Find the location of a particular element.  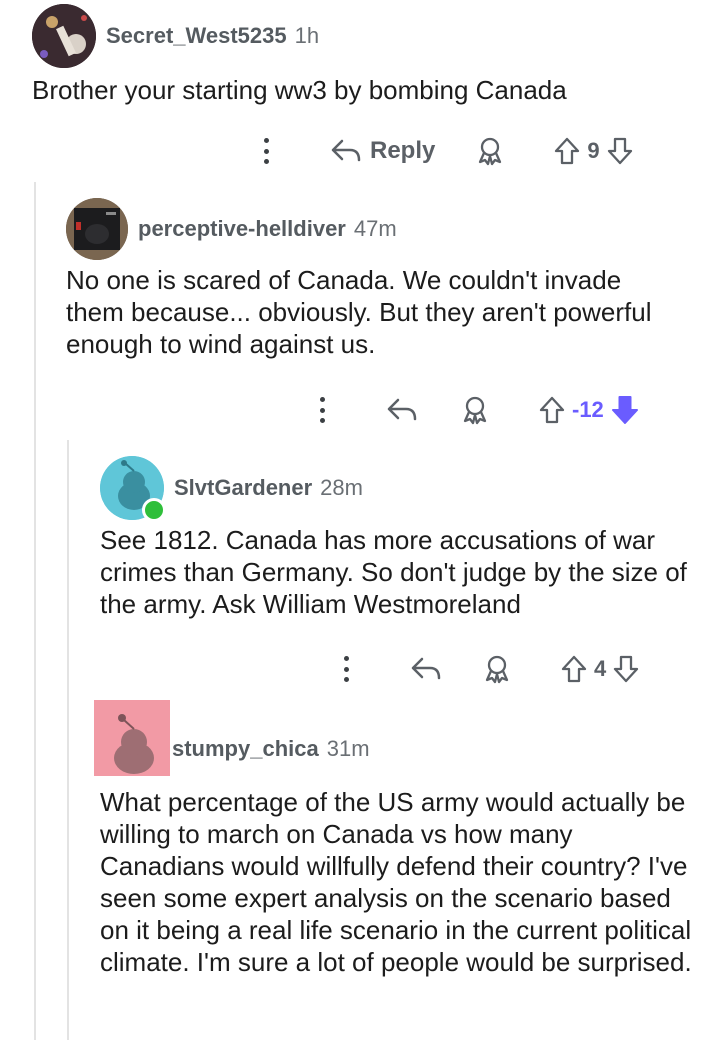

comment-actions: 4 is located at coordinates (491, 669).